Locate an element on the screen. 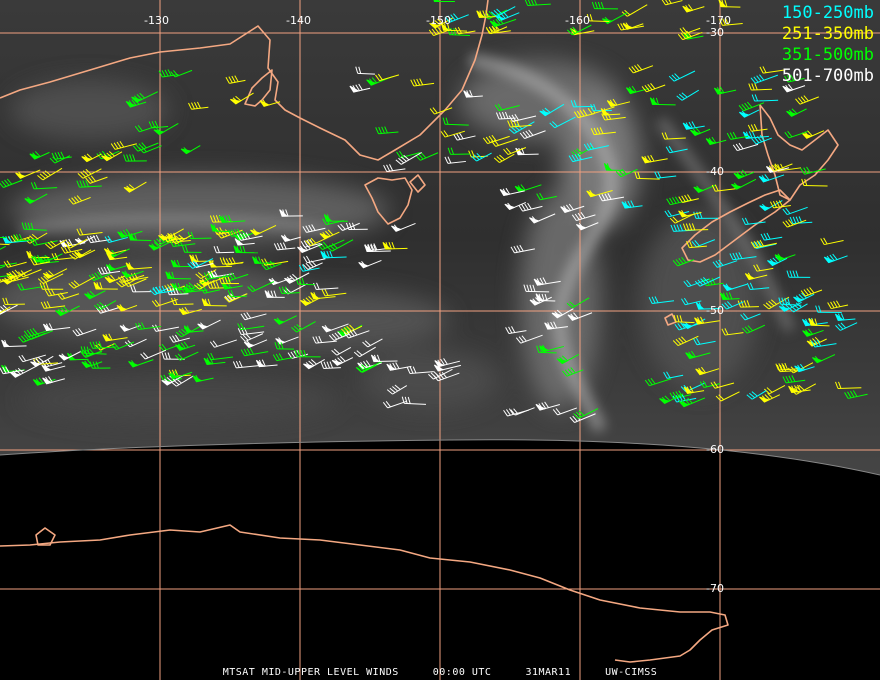  caption-source: UW-CIMSS is located at coordinates (631, 672).